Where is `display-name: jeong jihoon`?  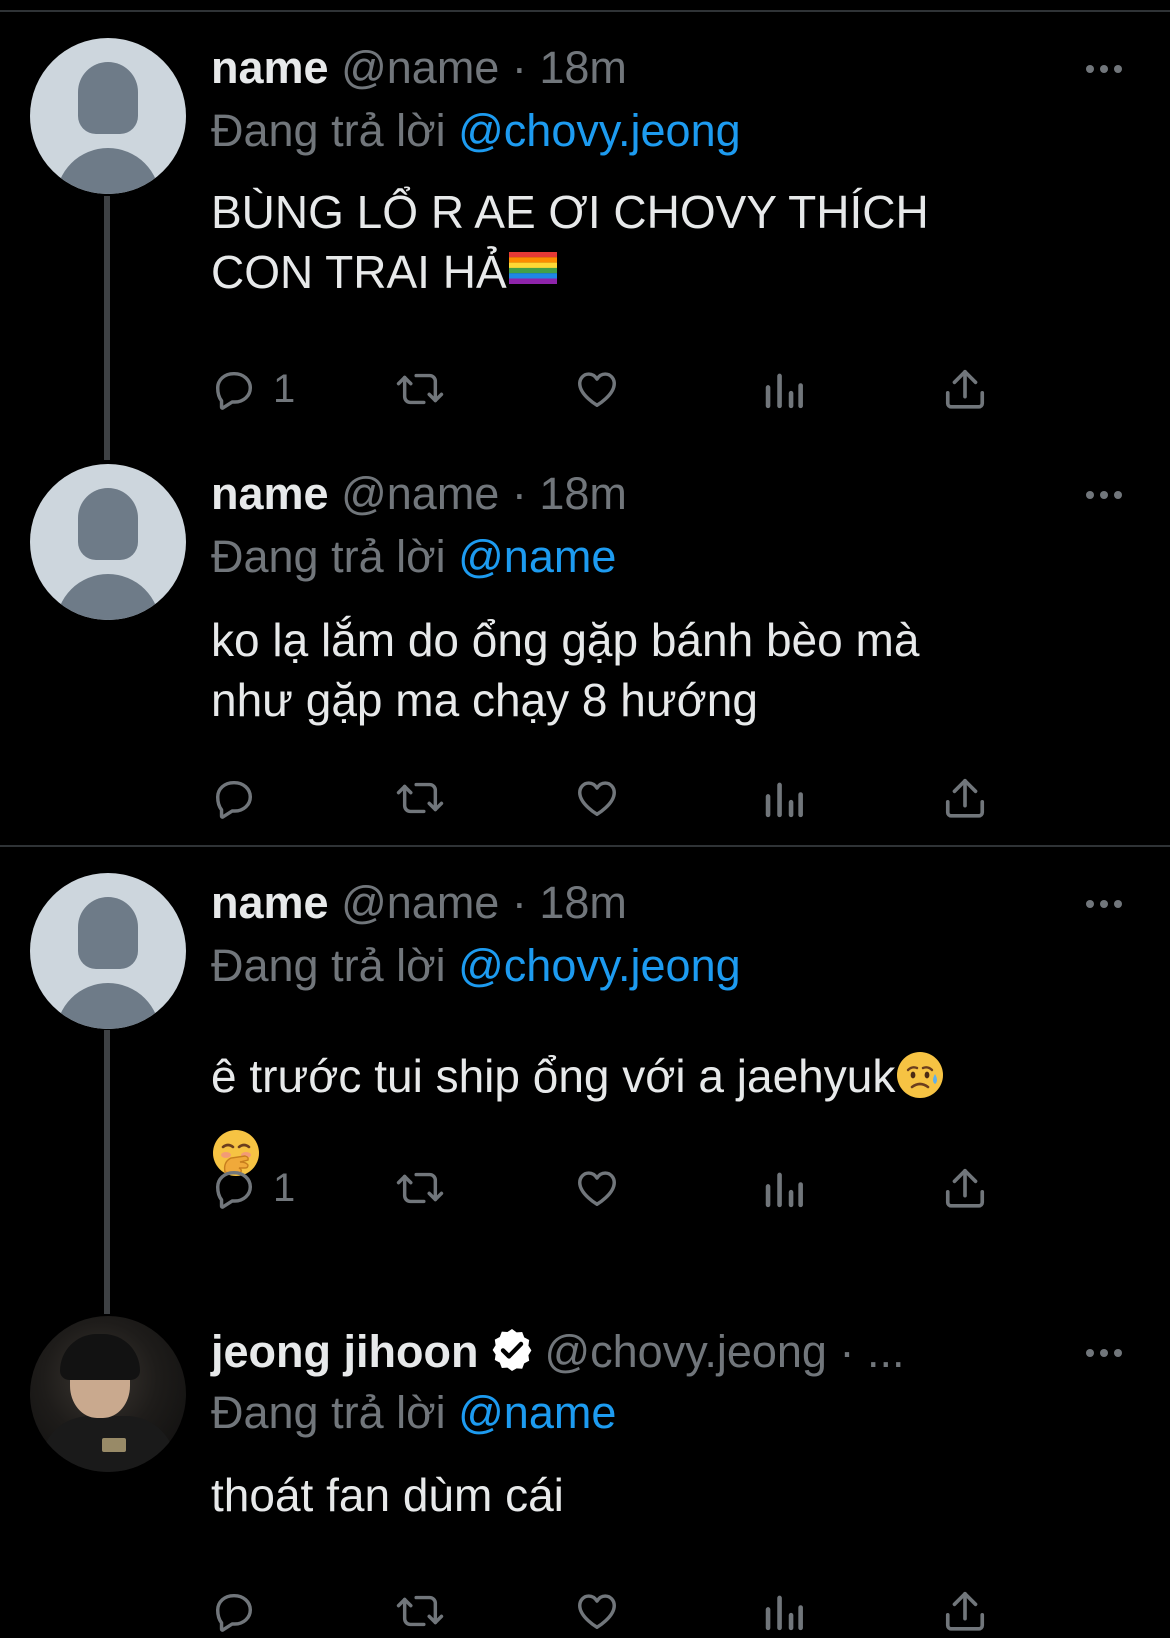
display-name: jeong jihoon is located at coordinates (344, 1351).